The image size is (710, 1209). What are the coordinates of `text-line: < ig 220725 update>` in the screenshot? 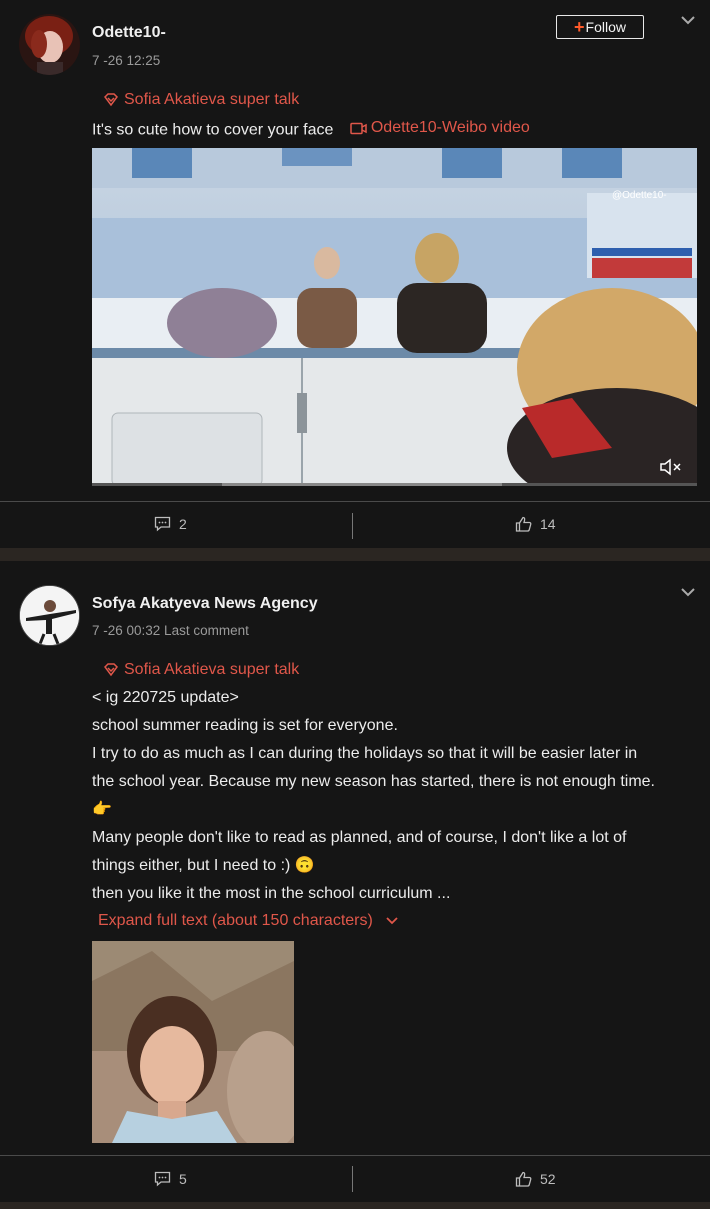 It's located at (165, 697).